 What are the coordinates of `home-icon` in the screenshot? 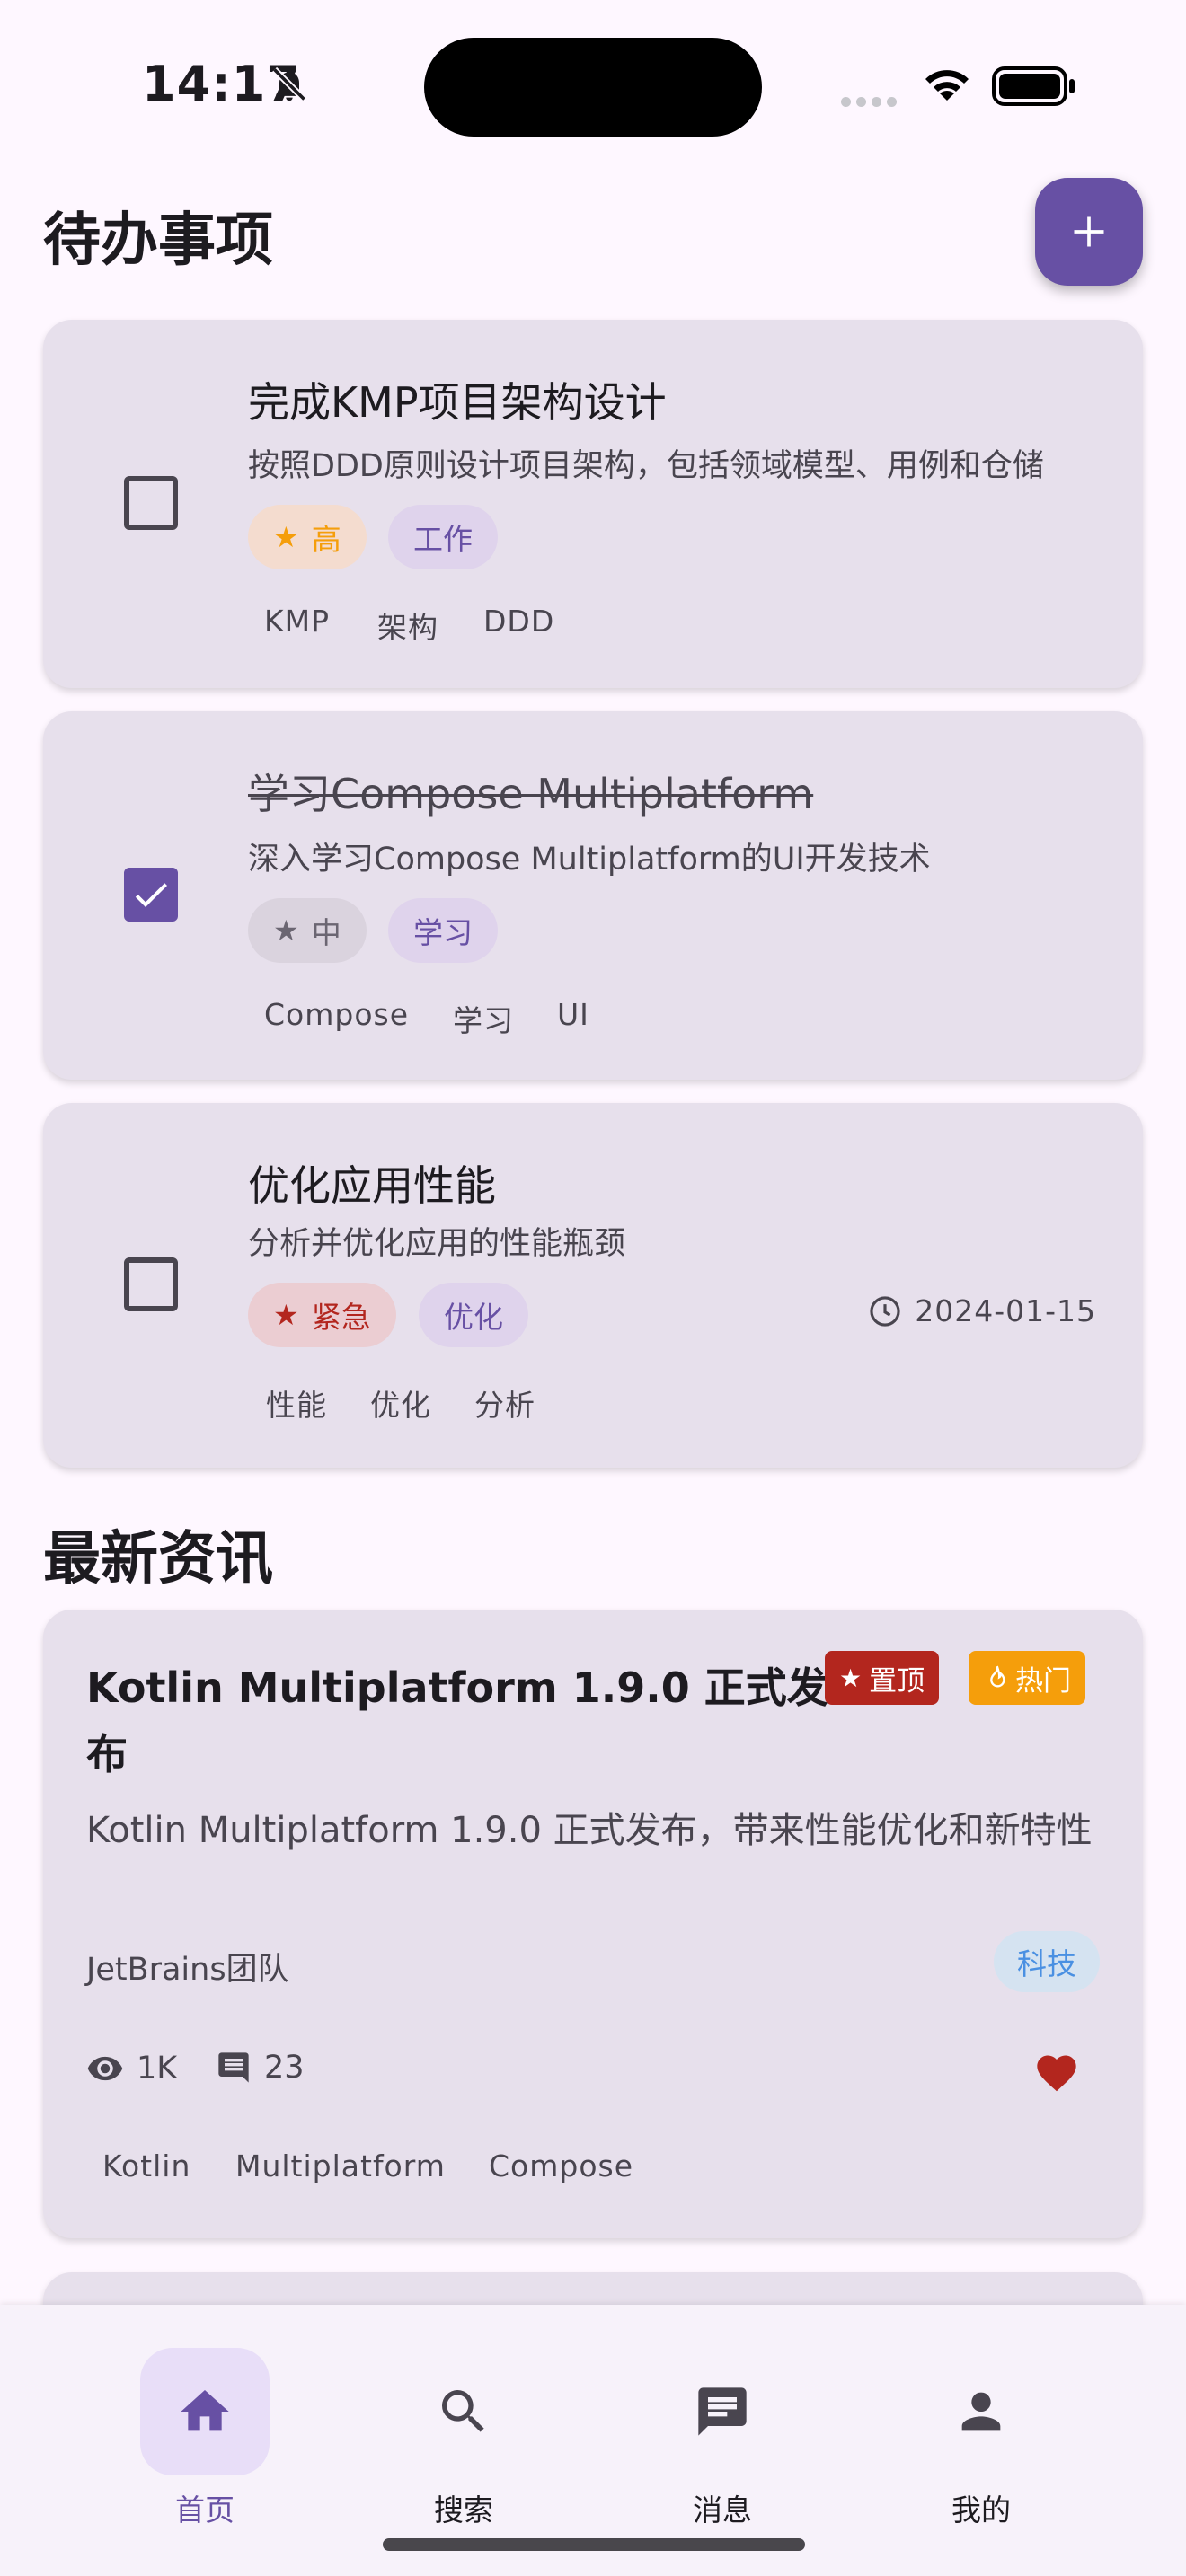 It's located at (205, 2410).